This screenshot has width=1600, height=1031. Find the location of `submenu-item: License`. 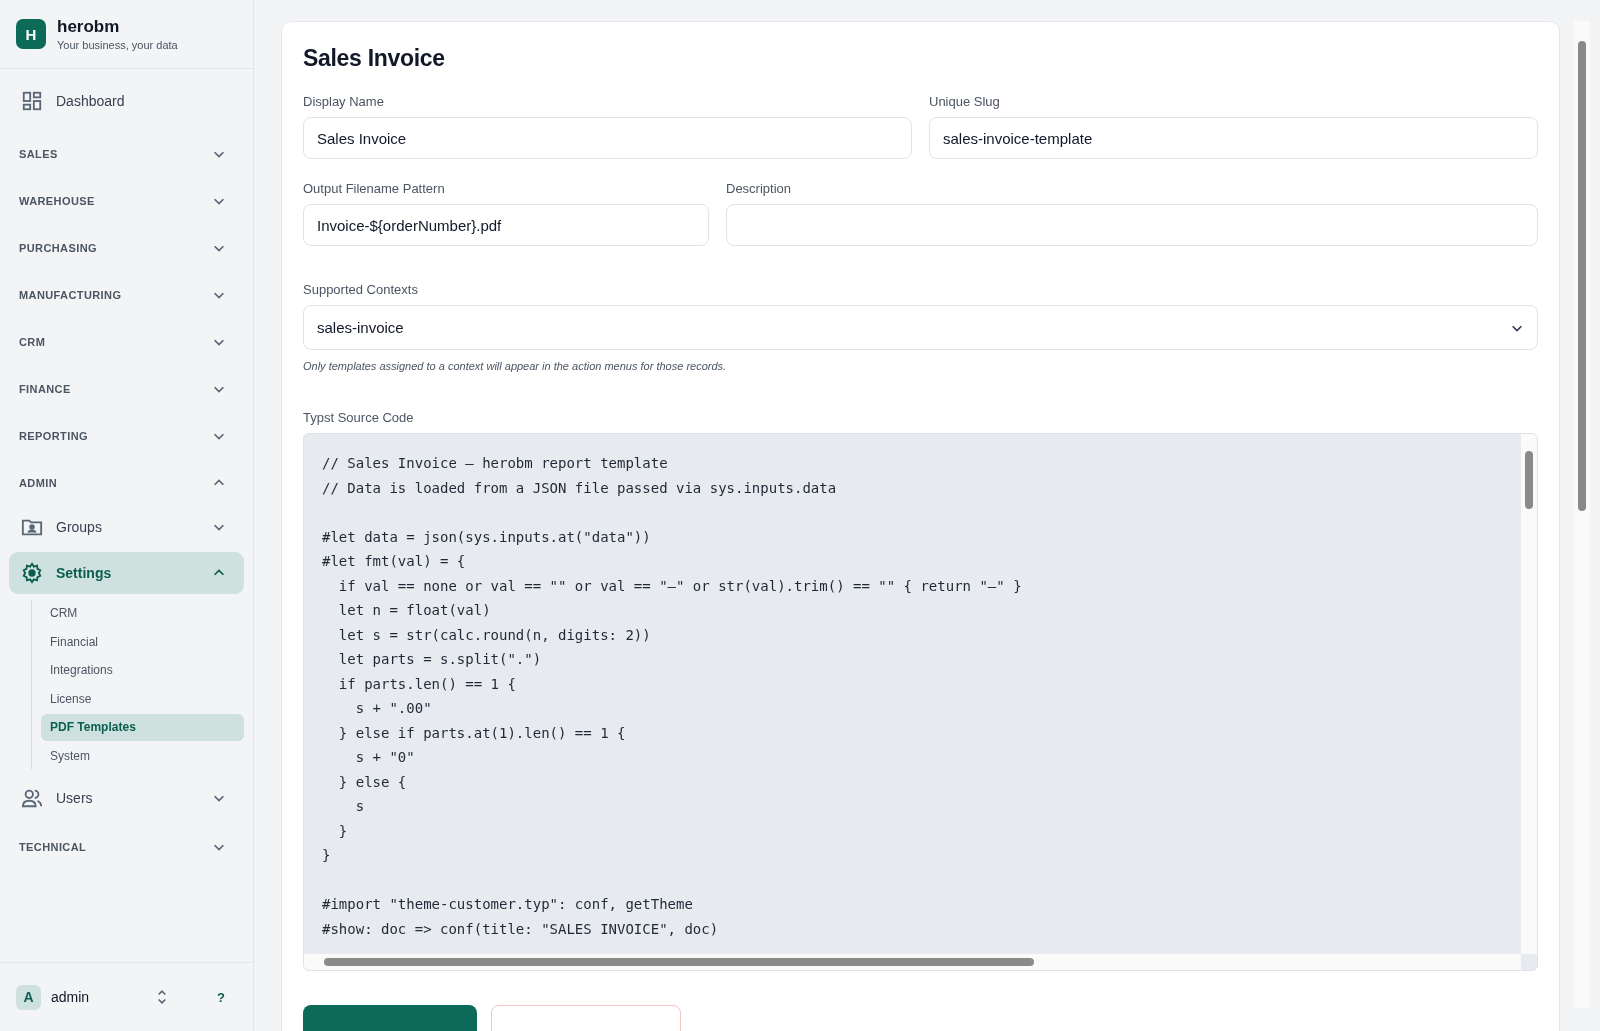

submenu-item: License is located at coordinates (142, 698).